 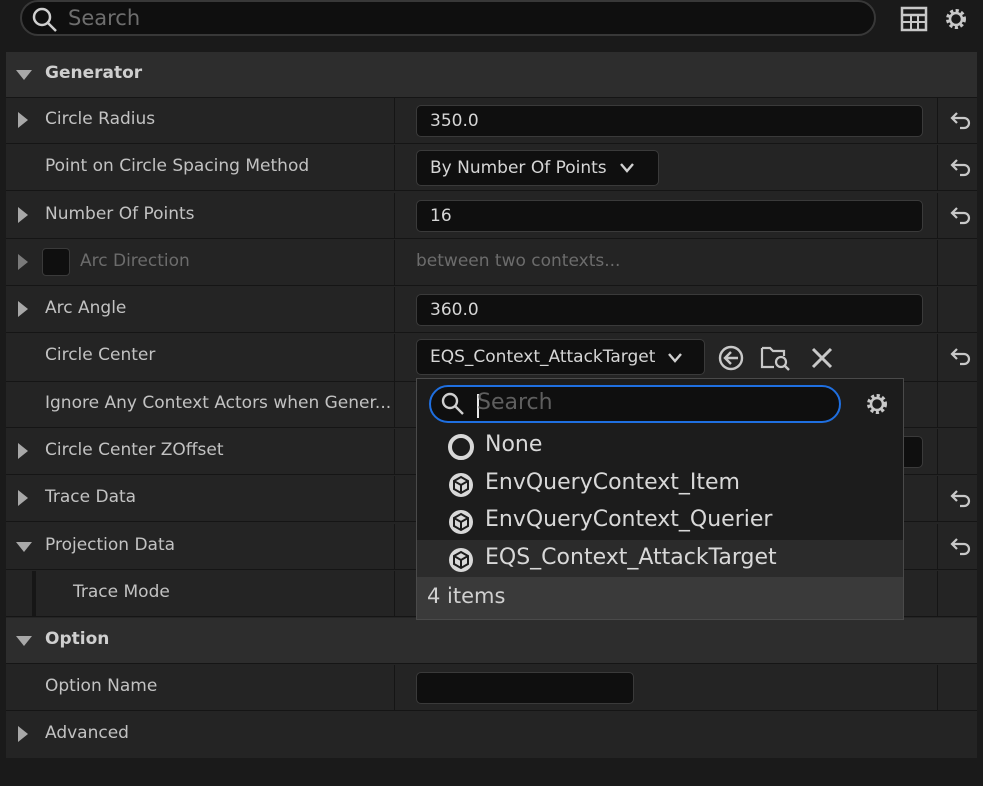 I want to click on details-search-input: Search, so click(x=448, y=18).